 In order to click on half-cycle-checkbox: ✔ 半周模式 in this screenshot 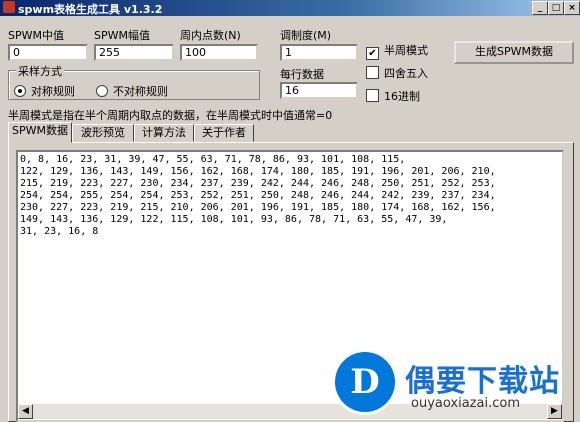, I will do `click(397, 51)`.